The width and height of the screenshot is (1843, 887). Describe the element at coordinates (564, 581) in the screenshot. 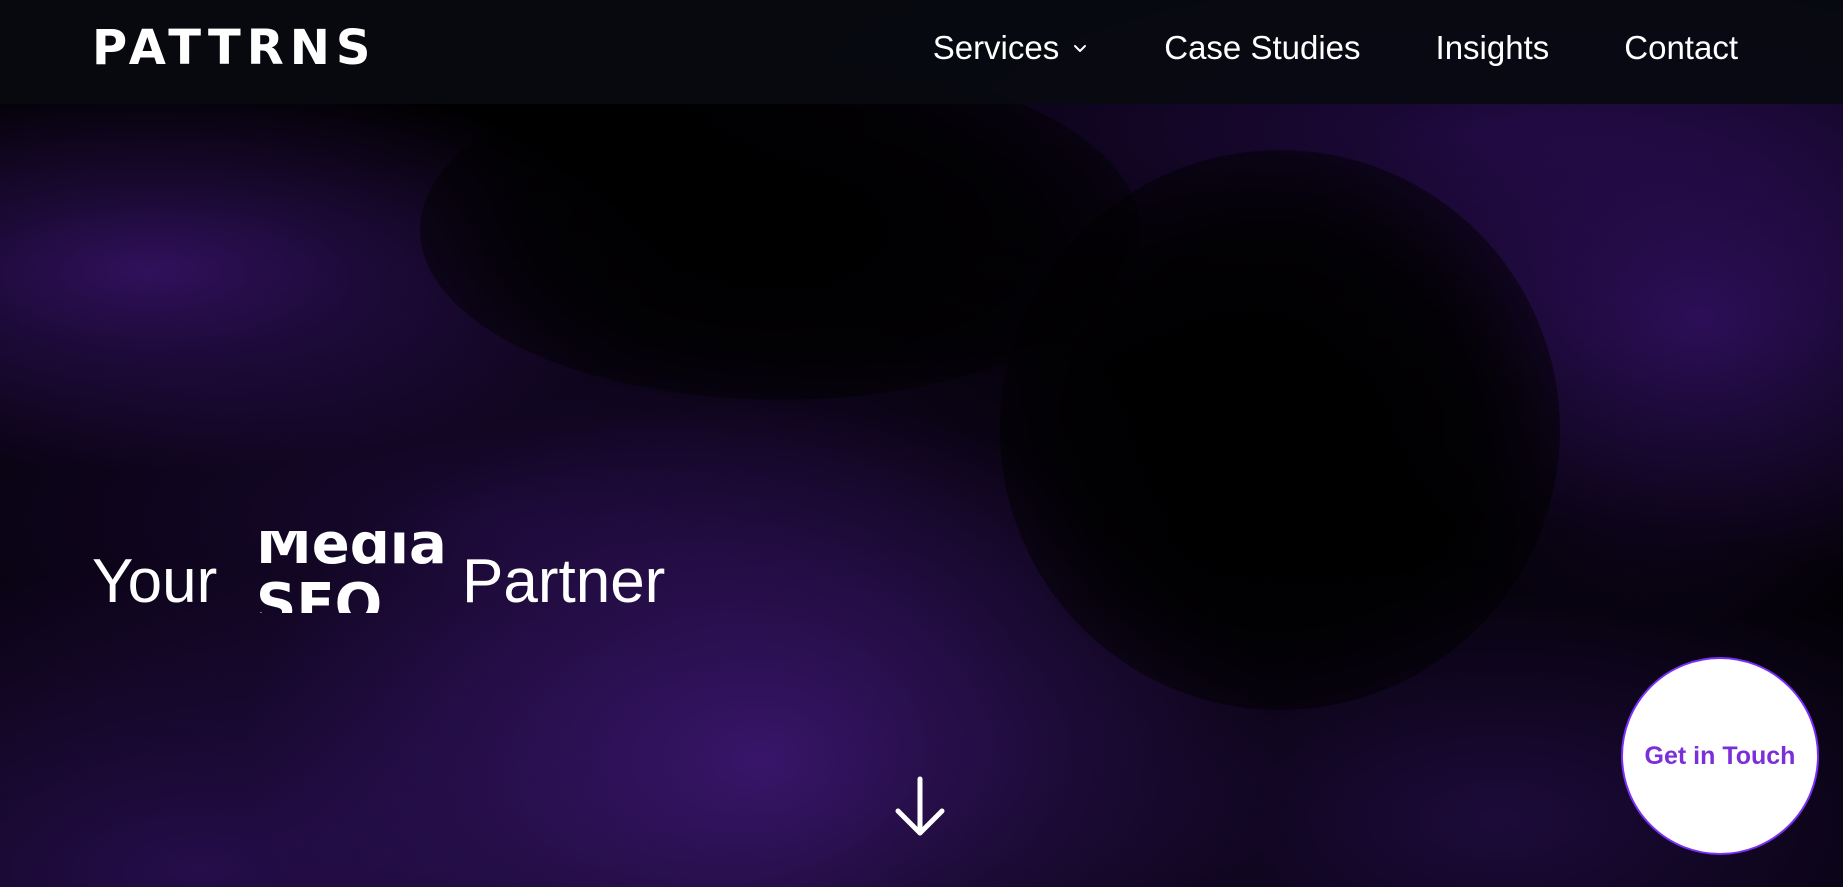

I see `hero-suffix: Partner` at that location.